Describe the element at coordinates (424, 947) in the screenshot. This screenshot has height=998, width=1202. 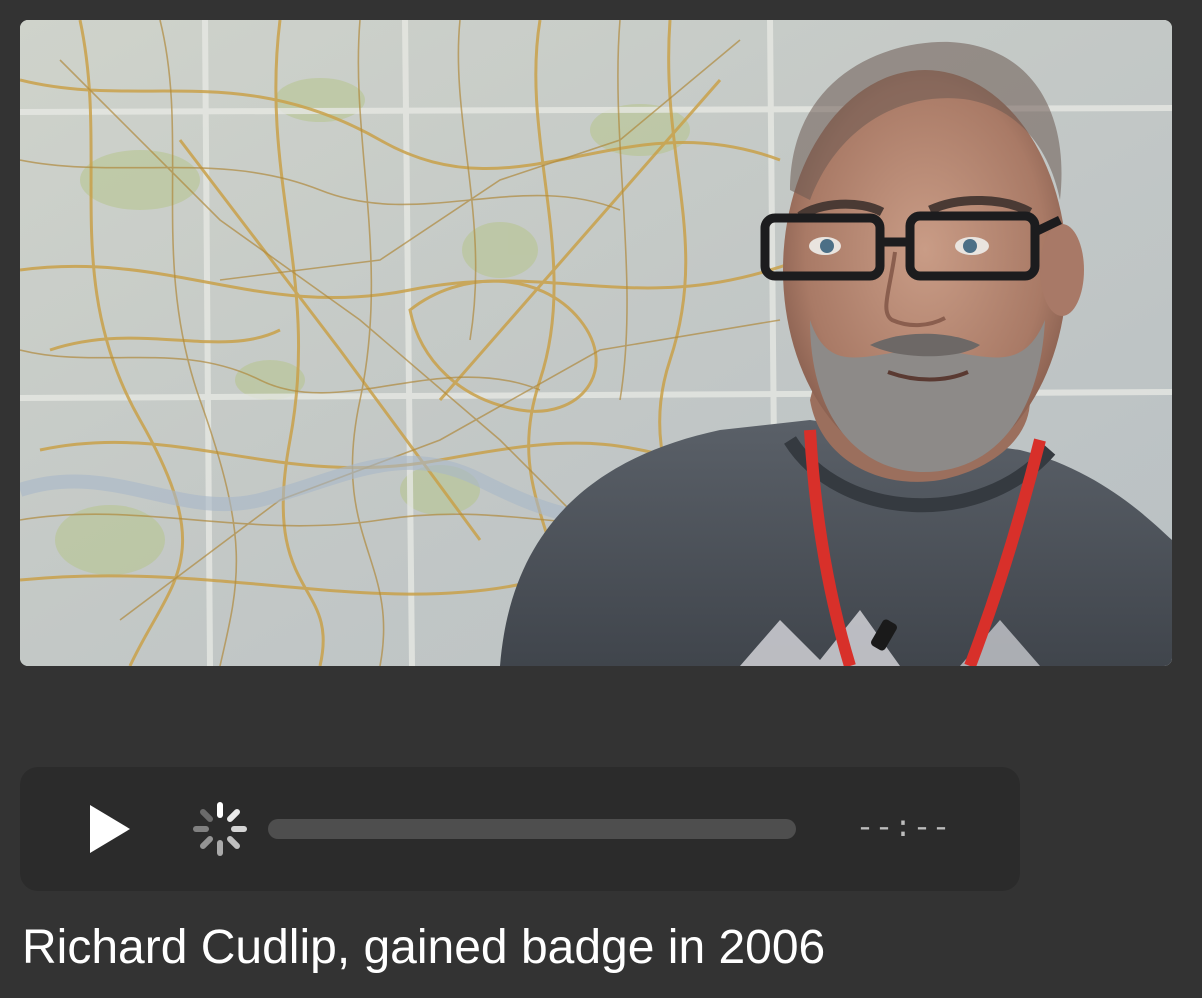
I see `video-caption: Richard Cudlip, gained badge in 2006` at that location.